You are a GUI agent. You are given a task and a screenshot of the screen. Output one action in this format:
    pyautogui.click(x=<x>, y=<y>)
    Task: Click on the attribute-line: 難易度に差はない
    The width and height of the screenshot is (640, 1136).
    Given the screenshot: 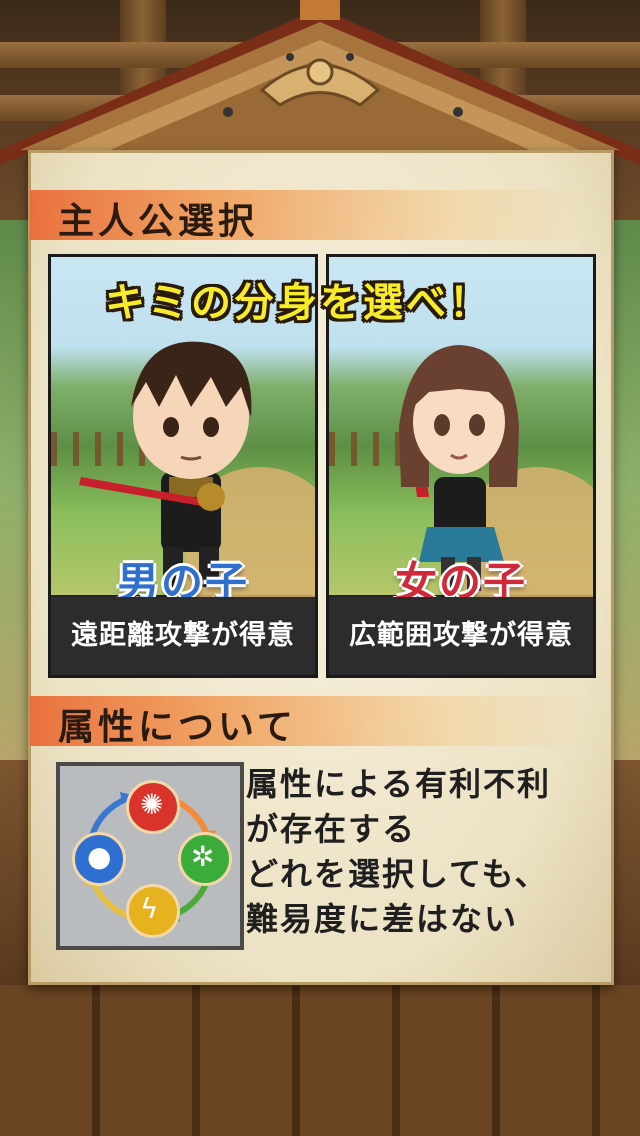 What is the action you would take?
    pyautogui.click(x=382, y=919)
    